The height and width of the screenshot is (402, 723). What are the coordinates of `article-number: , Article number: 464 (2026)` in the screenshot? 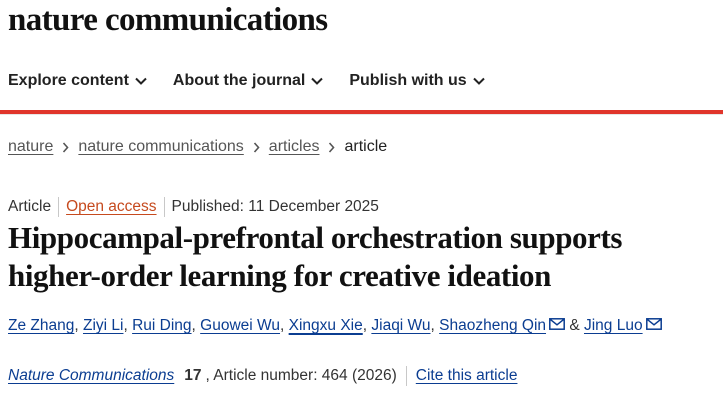 It's located at (301, 375).